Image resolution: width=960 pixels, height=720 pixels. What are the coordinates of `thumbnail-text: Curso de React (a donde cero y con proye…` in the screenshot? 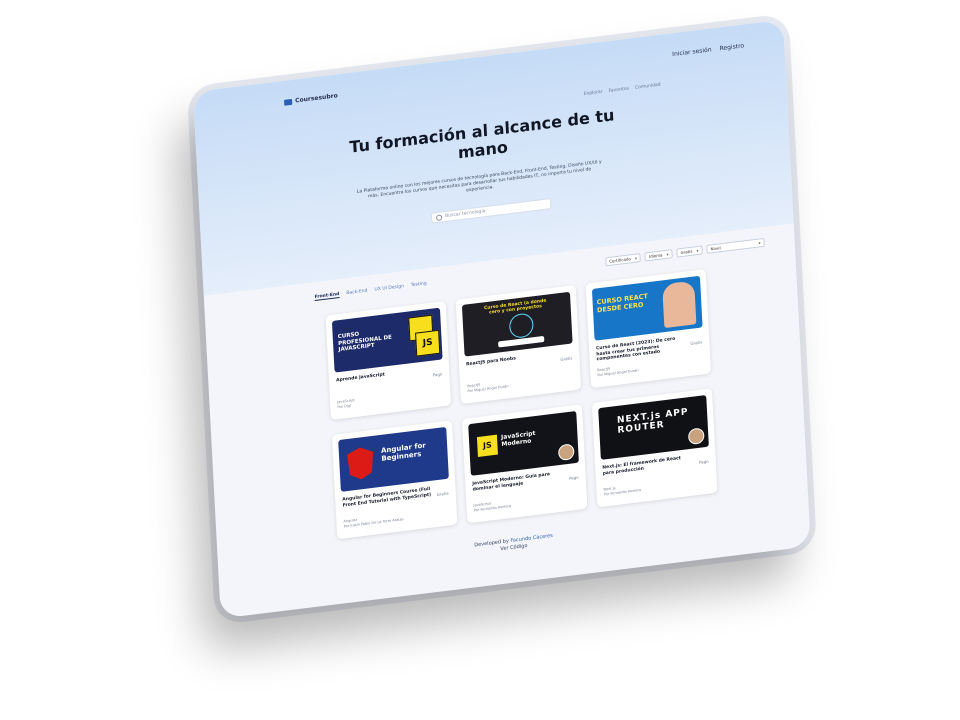 It's located at (515, 307).